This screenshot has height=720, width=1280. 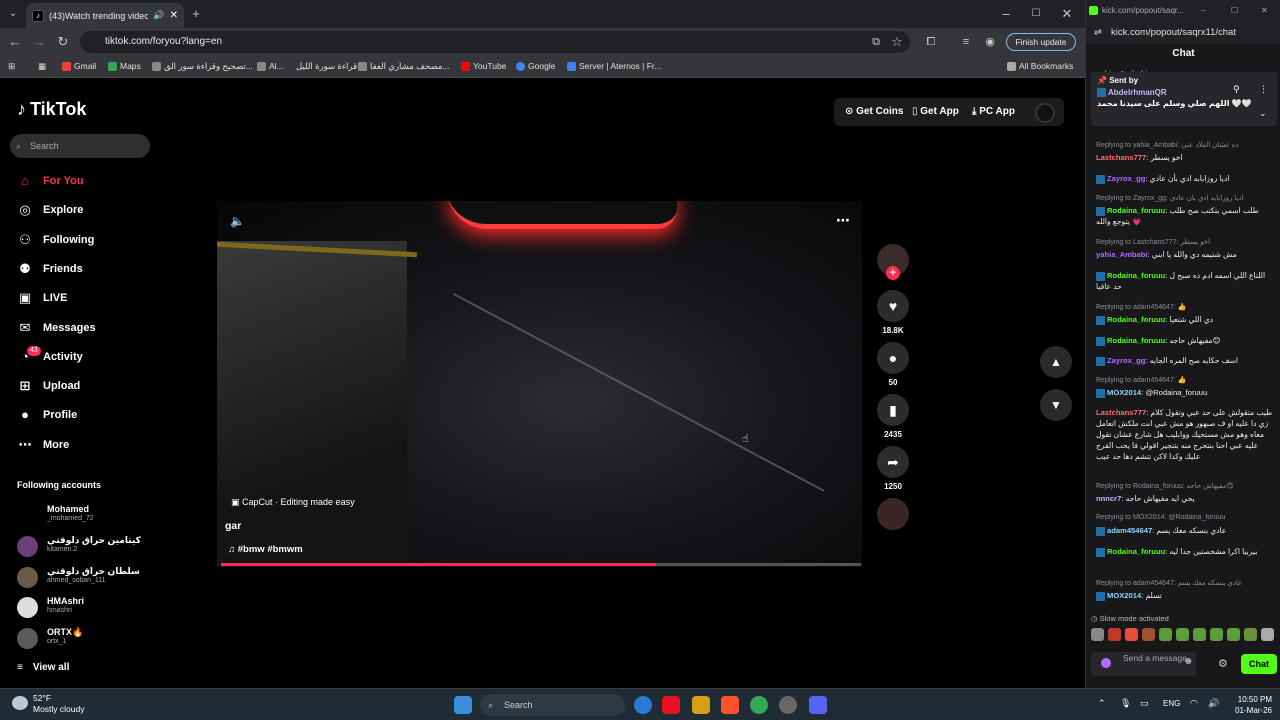 I want to click on bookmark-youtube: YouTube, so click(x=483, y=66).